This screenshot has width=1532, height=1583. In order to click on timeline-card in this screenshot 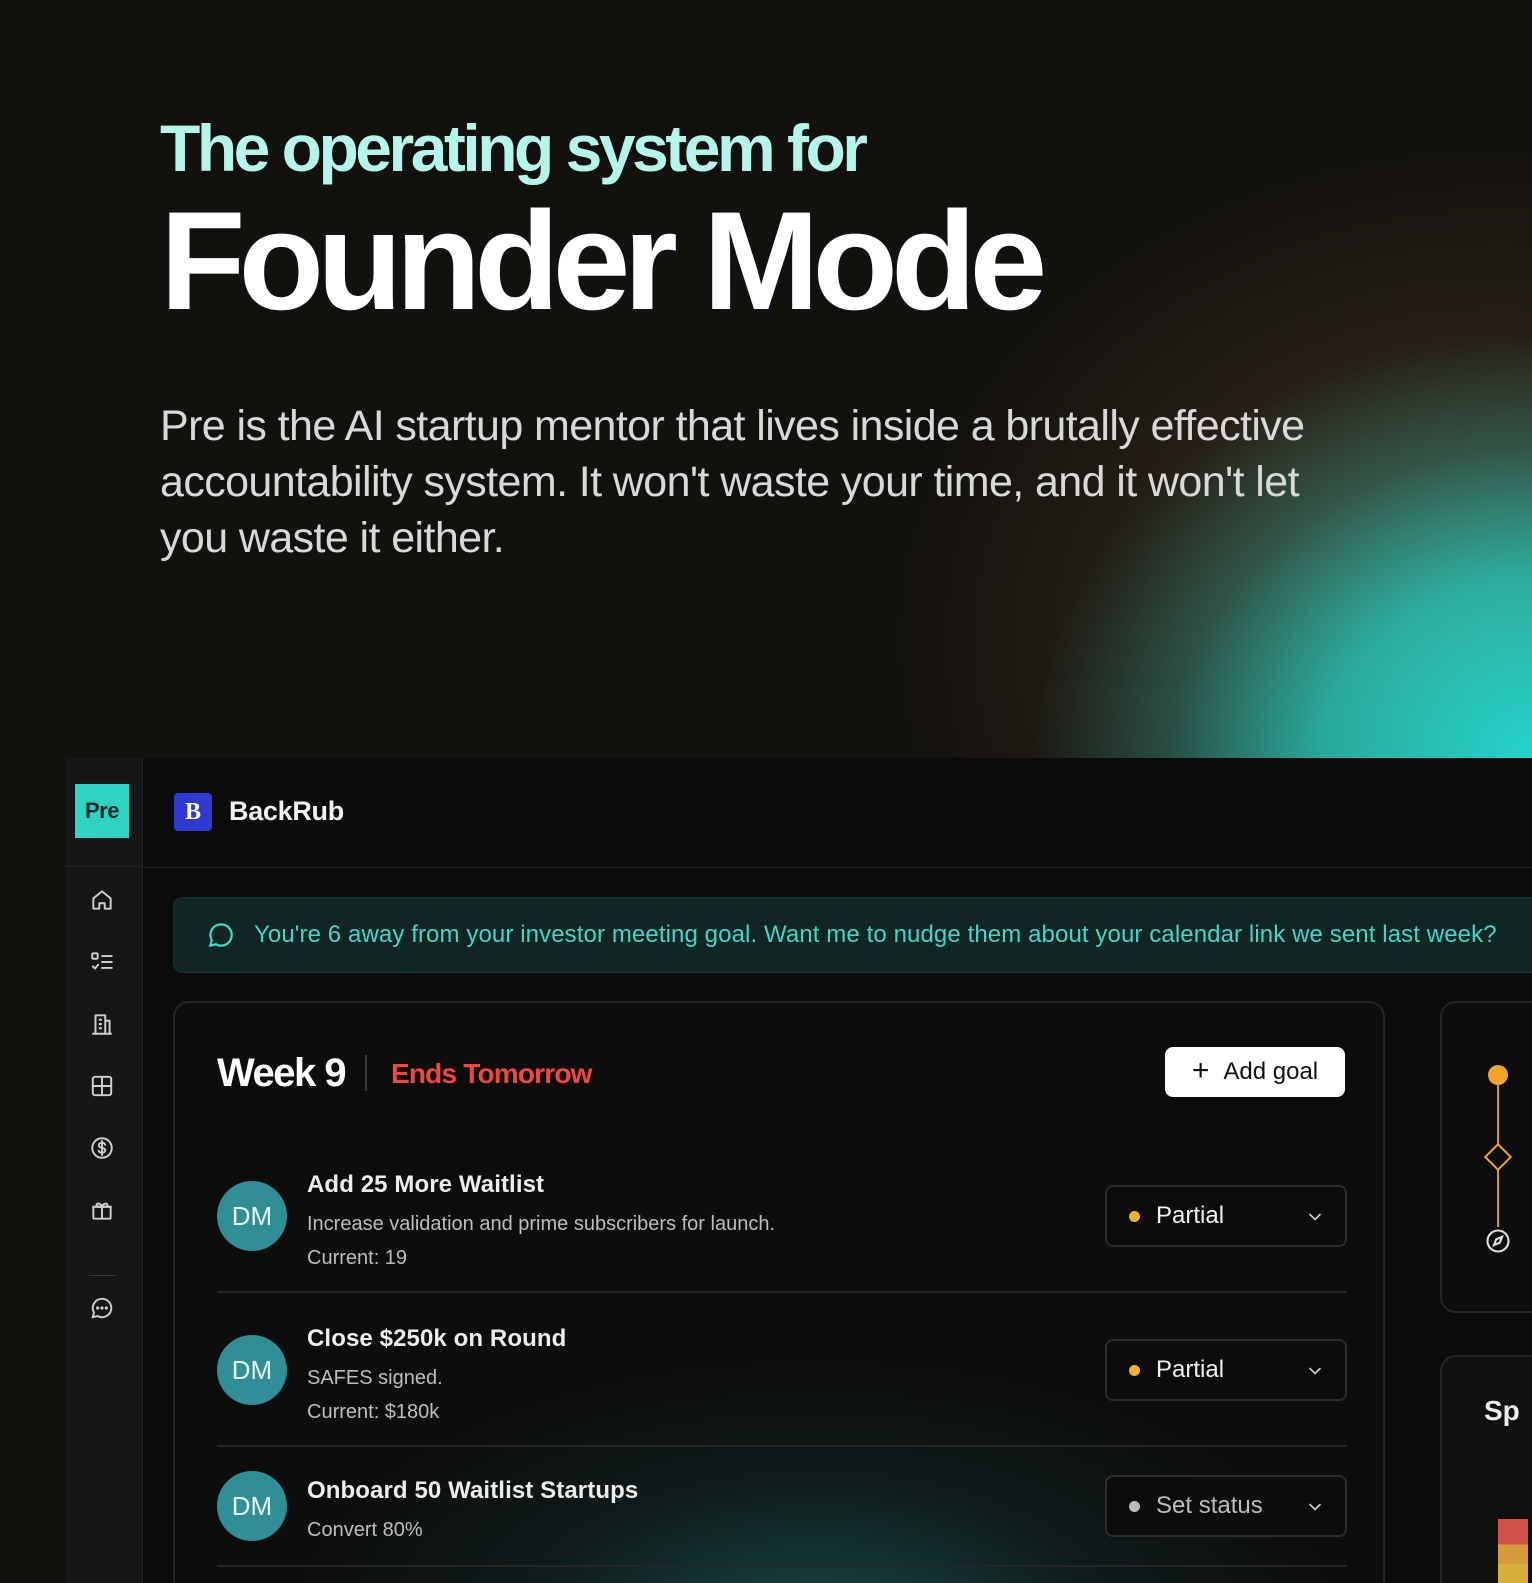, I will do `click(1486, 1157)`.